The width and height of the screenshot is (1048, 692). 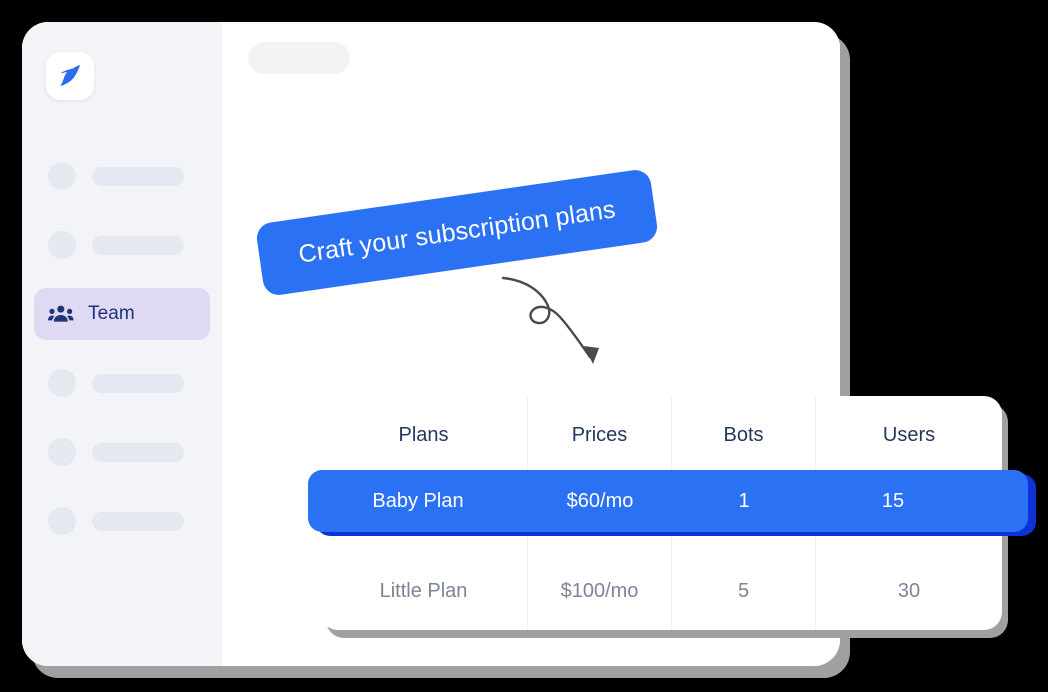 I want to click on sidebar-nav: Team, so click(x=122, y=357).